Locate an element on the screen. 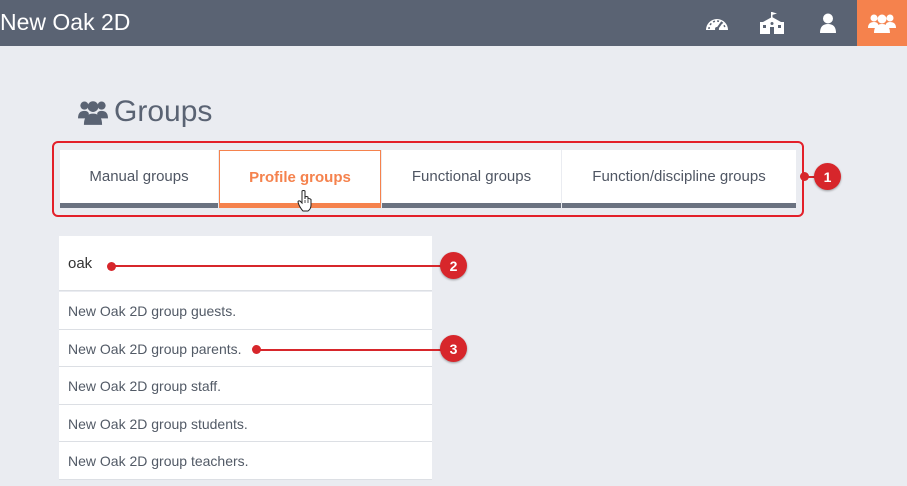  list-item: New Oak 2D group staff. is located at coordinates (245, 386).